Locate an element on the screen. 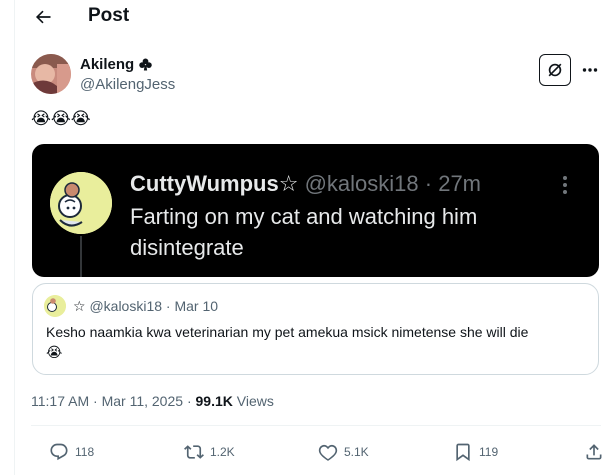  club-suit-icon is located at coordinates (145, 64).